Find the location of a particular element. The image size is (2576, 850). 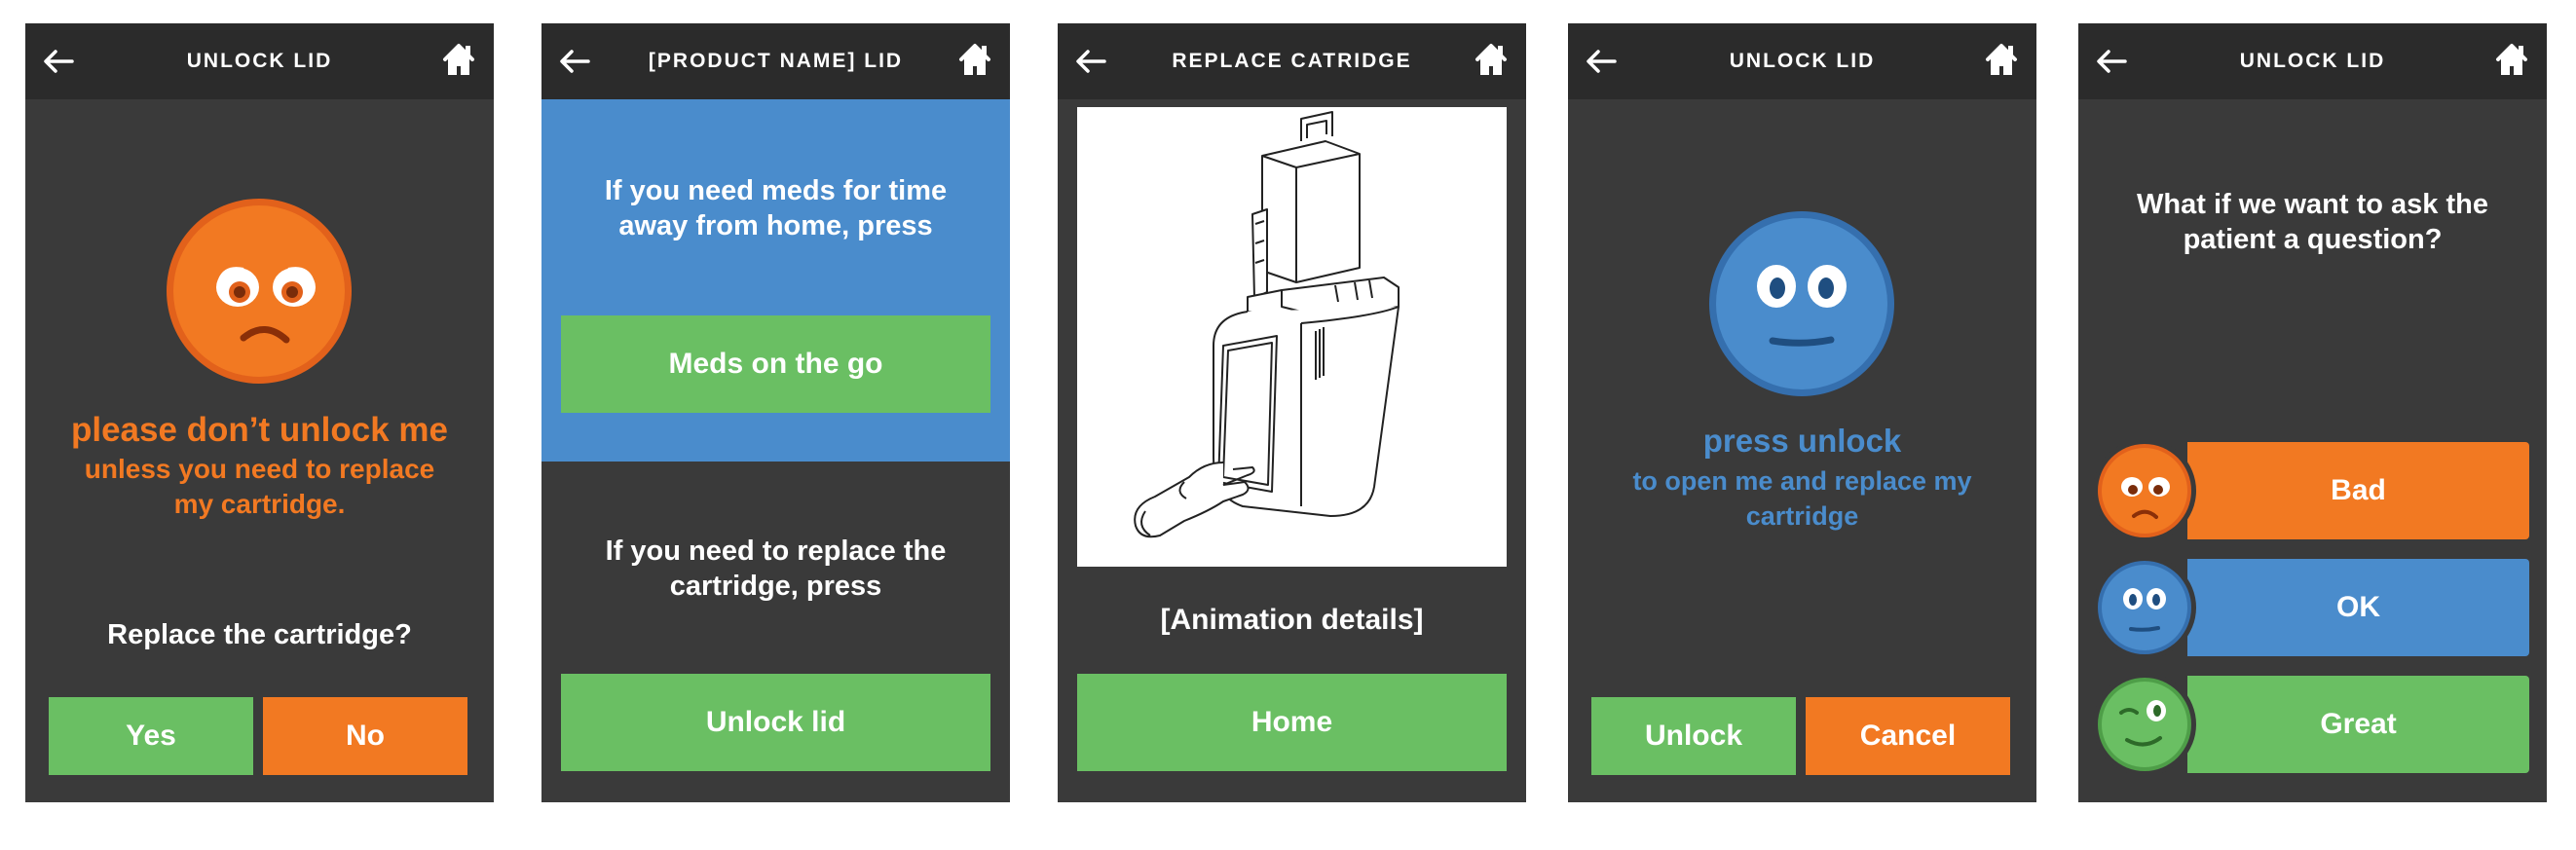

unlock-lid-button: Unlock lid is located at coordinates (775, 722).